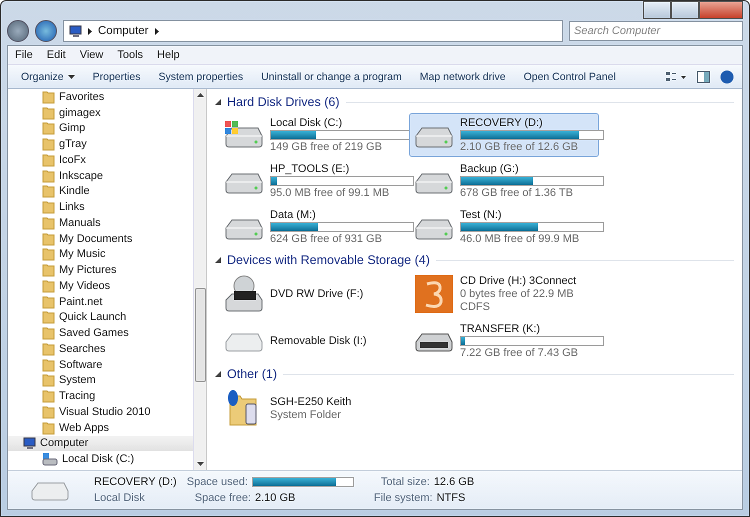  What do you see at coordinates (676, 76) in the screenshot?
I see `view-options-icon` at bounding box center [676, 76].